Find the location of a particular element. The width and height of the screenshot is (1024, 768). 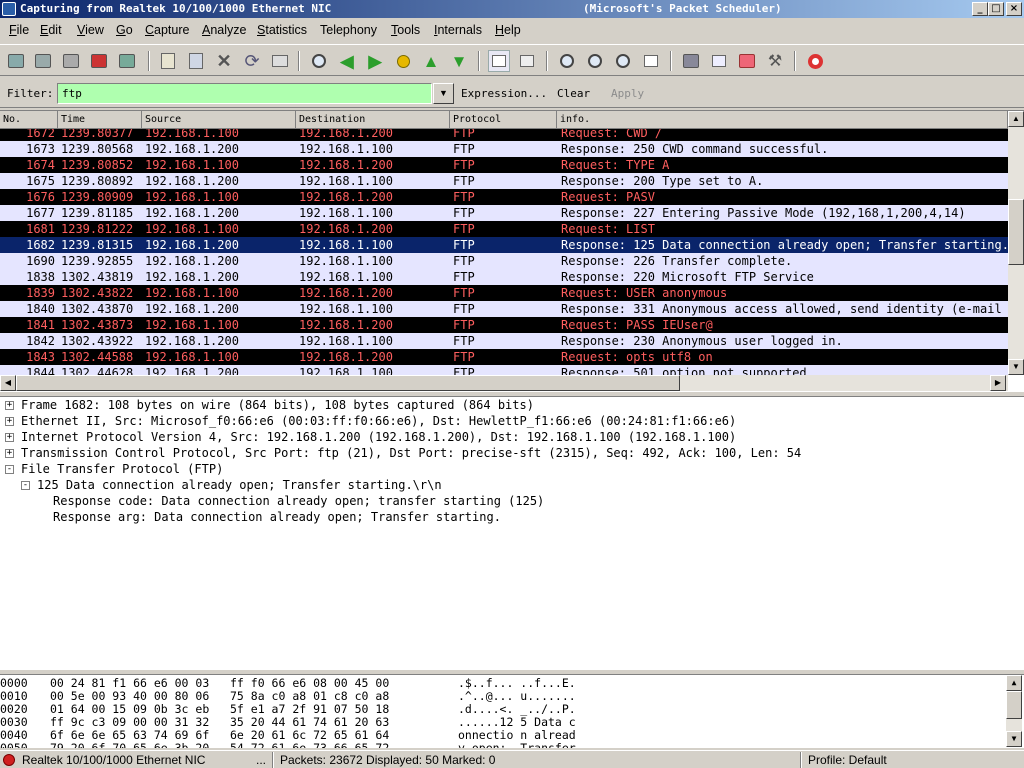

zoom-in-button is located at coordinates (567, 61).